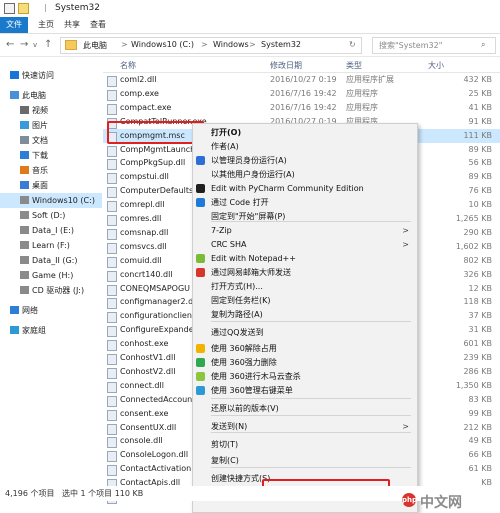  Describe the element at coordinates (240, 202) in the screenshot. I see `menu-item-label: 通过 Code 打开` at that location.